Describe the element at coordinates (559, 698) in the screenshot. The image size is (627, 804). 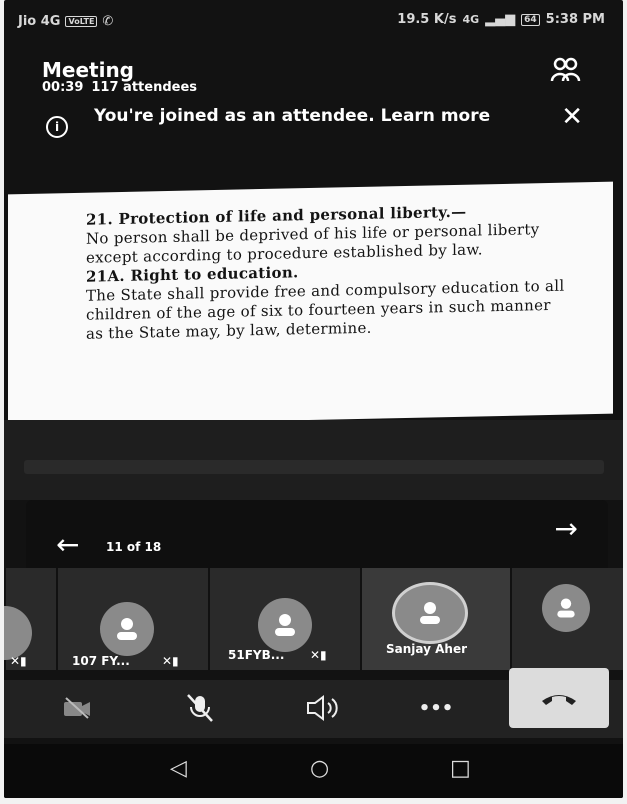
I see `hang-up-button` at that location.